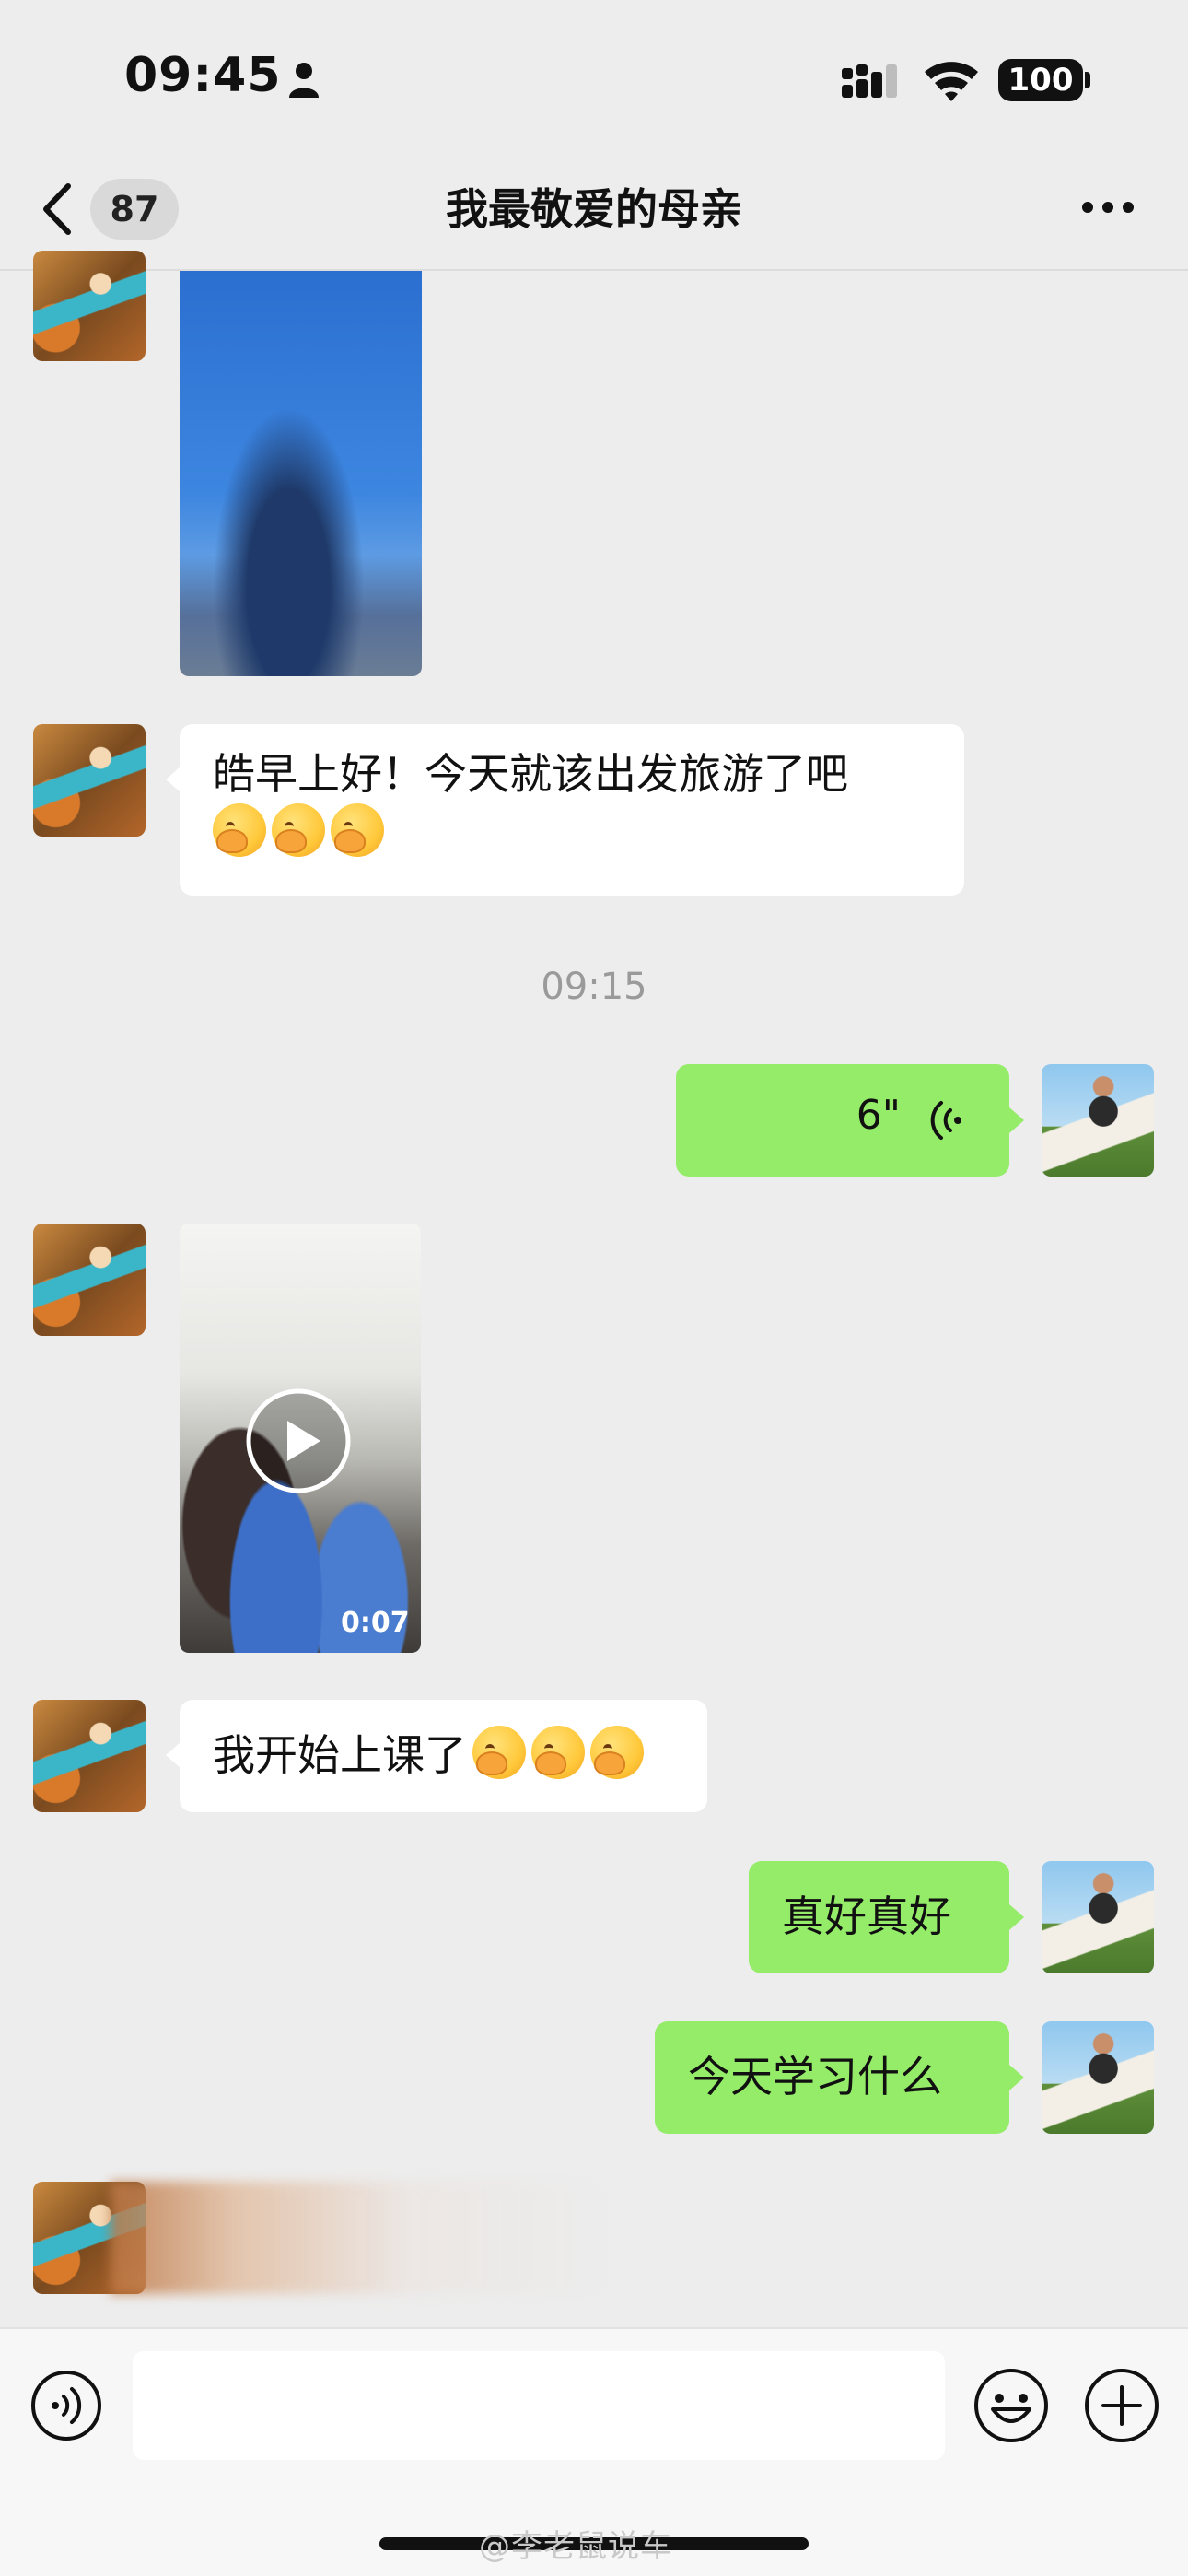  Describe the element at coordinates (57, 209) in the screenshot. I see `back-chevron-icon` at that location.